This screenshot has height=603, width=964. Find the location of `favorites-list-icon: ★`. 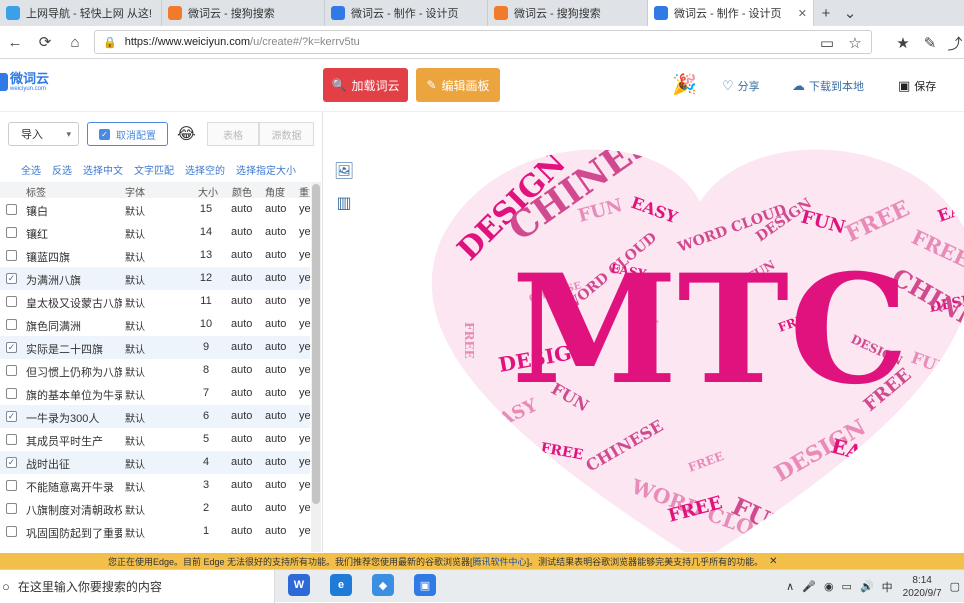

favorites-list-icon: ★ is located at coordinates (903, 43).